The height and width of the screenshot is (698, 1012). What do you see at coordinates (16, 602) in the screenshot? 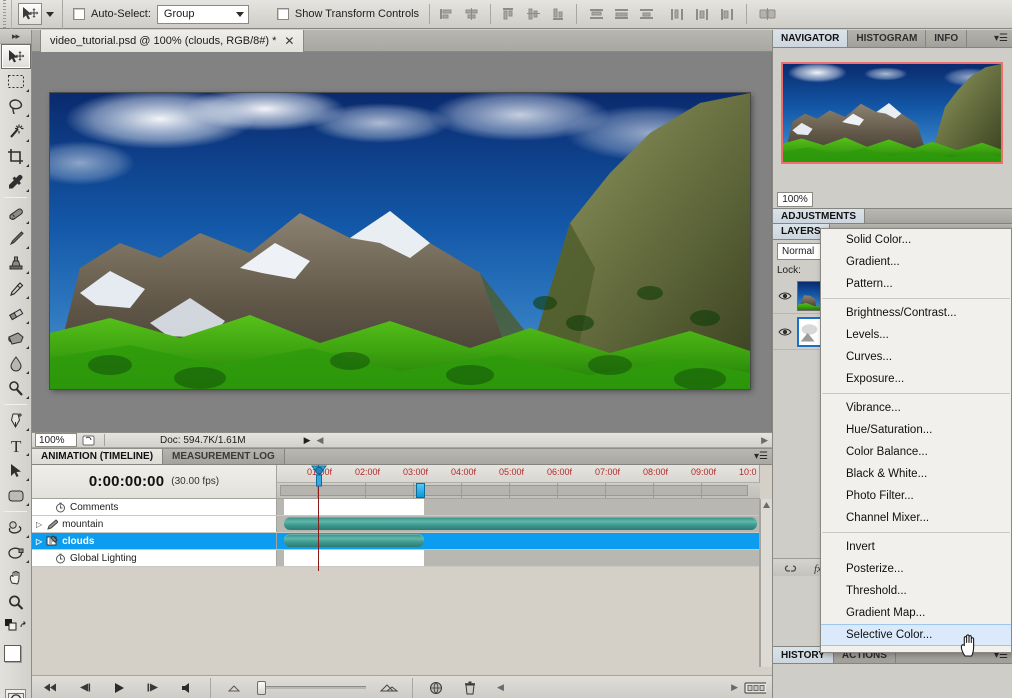
I see `zoom-tool` at bounding box center [16, 602].